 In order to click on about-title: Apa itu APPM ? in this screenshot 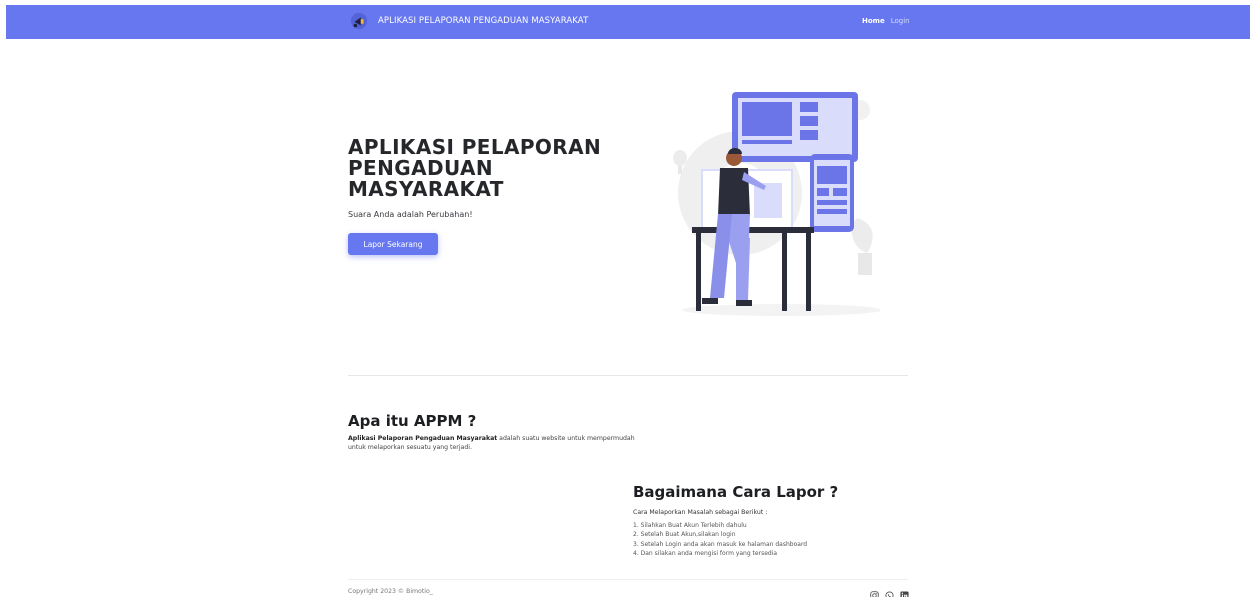, I will do `click(412, 421)`.